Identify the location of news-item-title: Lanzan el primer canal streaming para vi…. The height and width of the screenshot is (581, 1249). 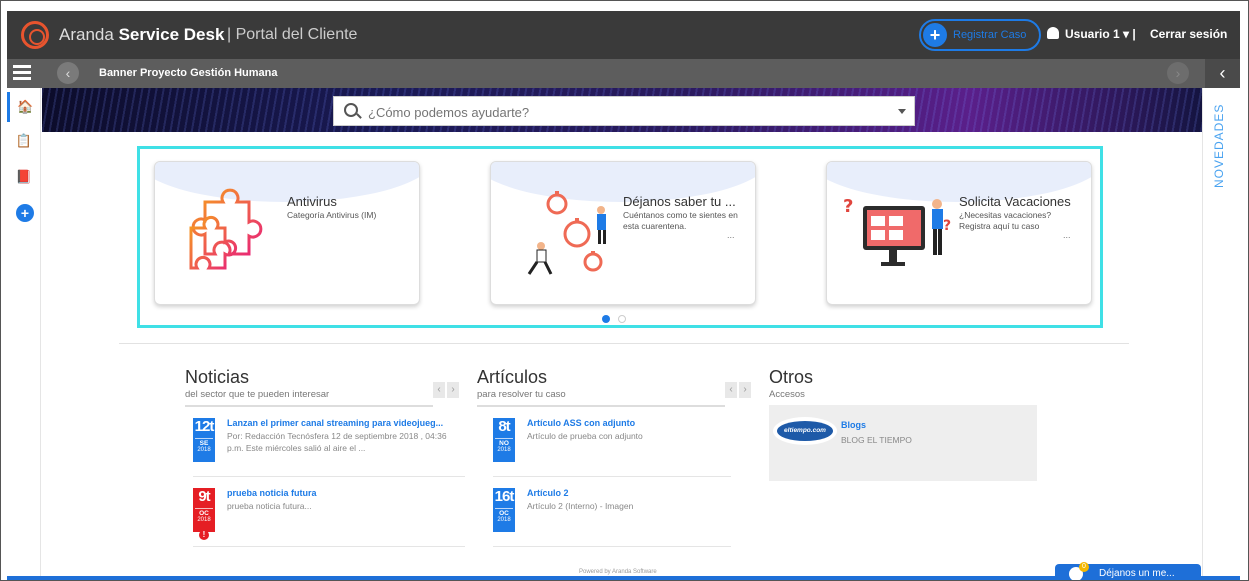
(345, 423).